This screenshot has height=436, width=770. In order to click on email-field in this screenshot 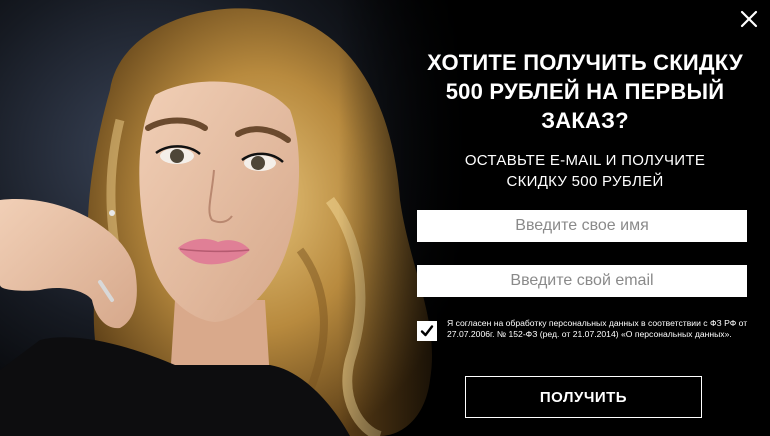, I will do `click(582, 281)`.